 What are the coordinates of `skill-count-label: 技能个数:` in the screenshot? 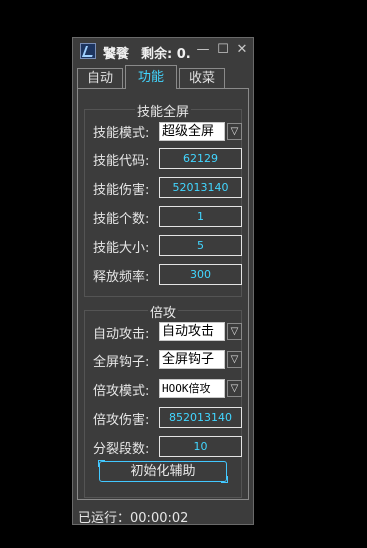 It's located at (121, 219).